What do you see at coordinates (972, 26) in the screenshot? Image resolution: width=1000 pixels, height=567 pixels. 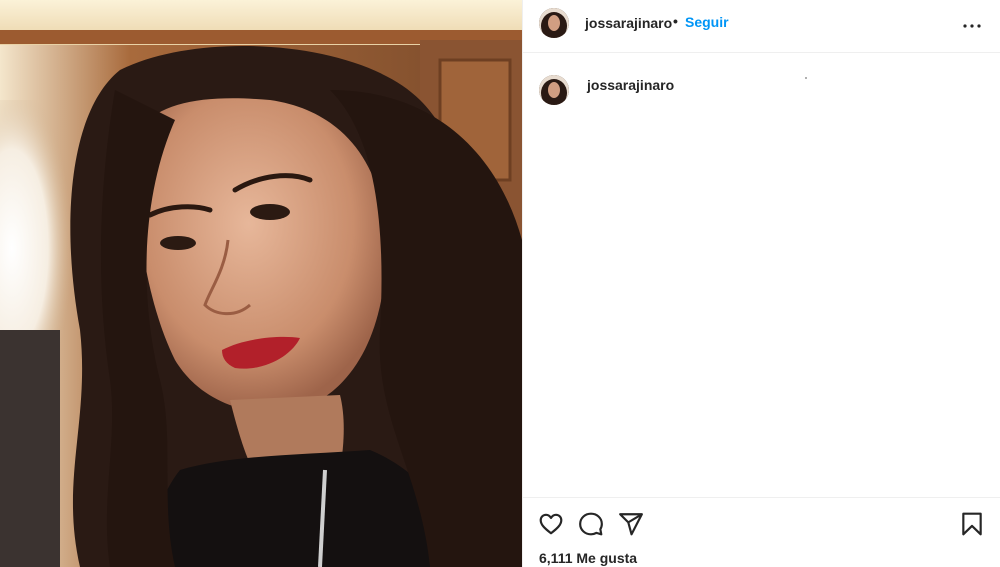 I see `more-options-icon` at bounding box center [972, 26].